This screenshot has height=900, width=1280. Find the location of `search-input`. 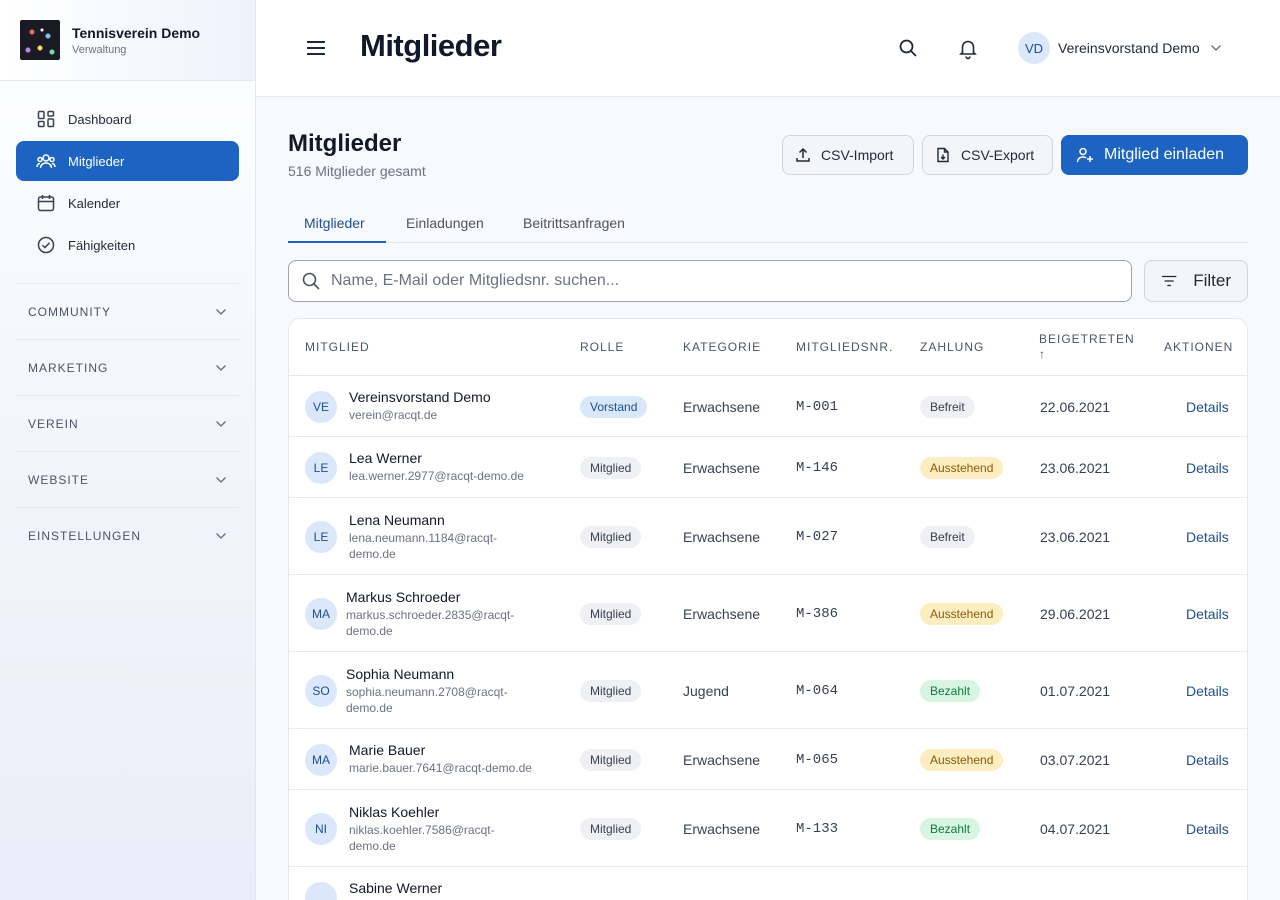

search-input is located at coordinates (721, 281).